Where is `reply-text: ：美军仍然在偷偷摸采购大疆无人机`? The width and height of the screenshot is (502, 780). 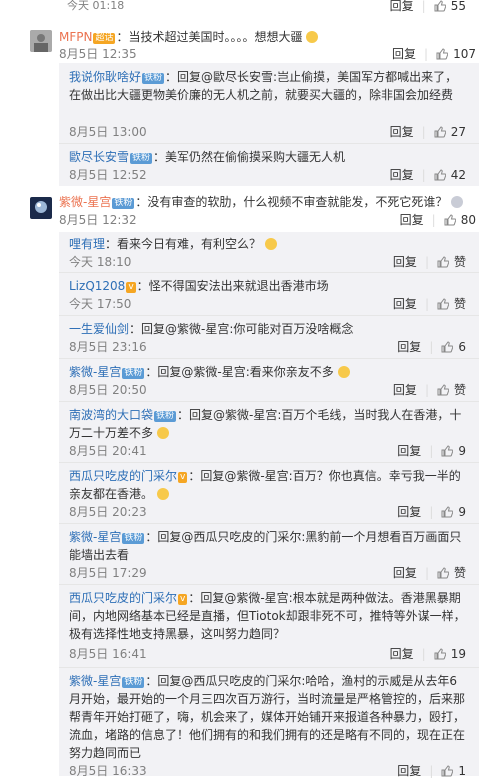 reply-text: ：美军仍然在偷偷摸采购大疆无人机 is located at coordinates (249, 157).